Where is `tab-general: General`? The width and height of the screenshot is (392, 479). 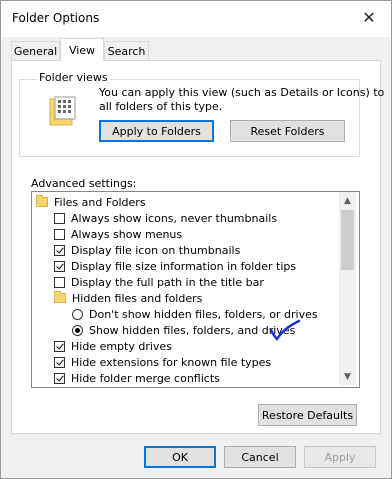
tab-general: General is located at coordinates (35, 51).